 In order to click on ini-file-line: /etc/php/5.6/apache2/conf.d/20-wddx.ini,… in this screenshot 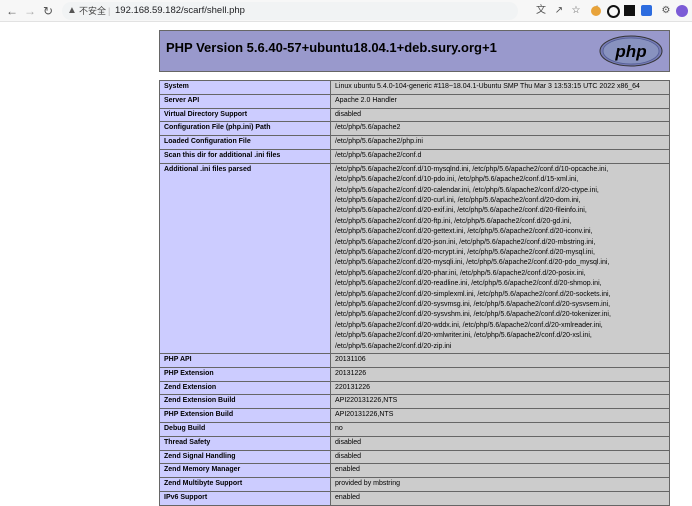, I will do `click(469, 325)`.